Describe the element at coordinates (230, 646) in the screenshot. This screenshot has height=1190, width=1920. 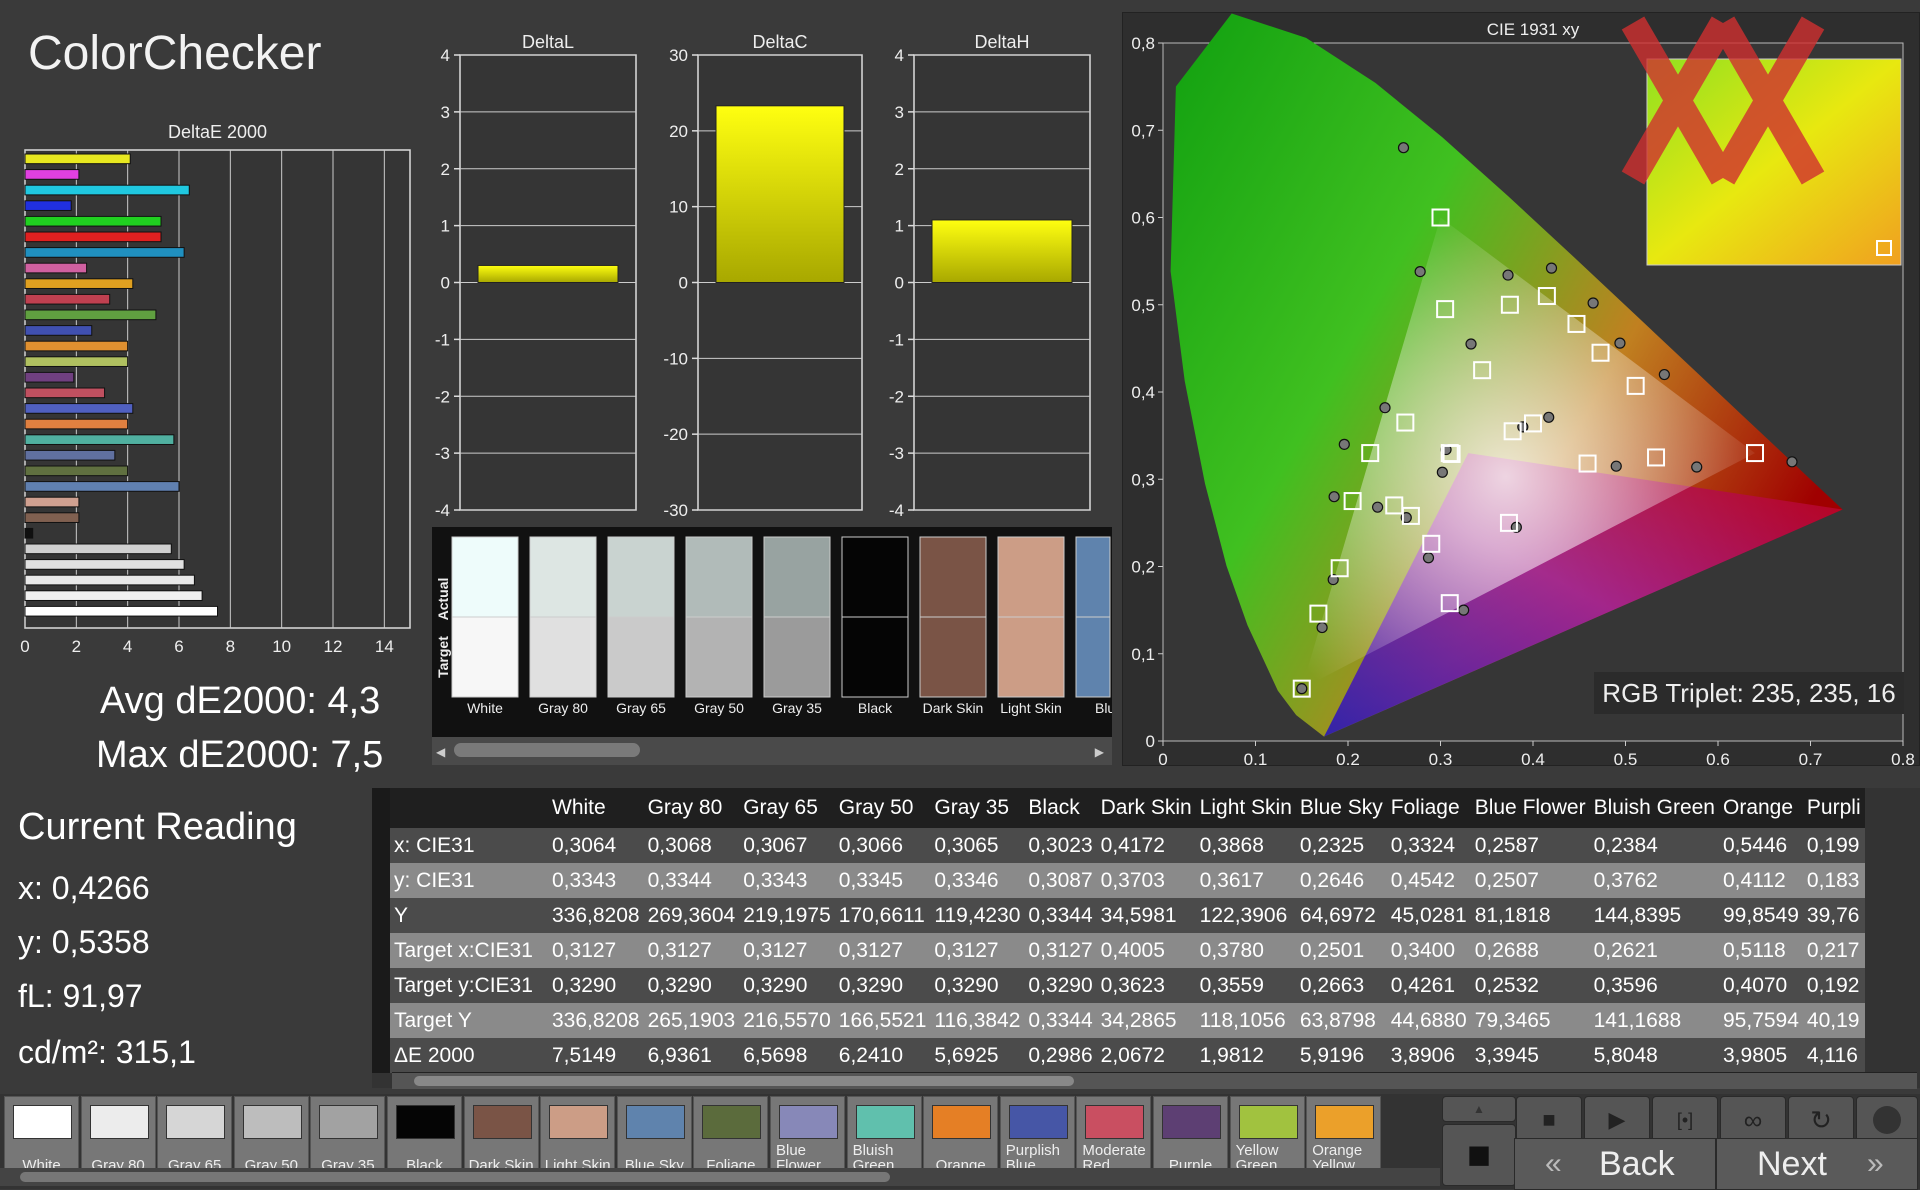
I see `tick-label: 8` at that location.